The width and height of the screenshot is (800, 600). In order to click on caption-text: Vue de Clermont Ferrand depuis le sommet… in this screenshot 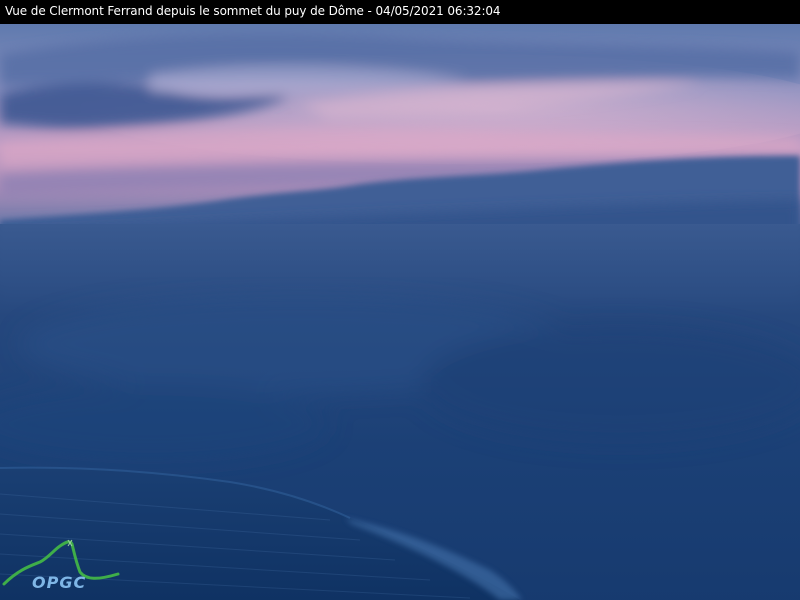, I will do `click(253, 11)`.